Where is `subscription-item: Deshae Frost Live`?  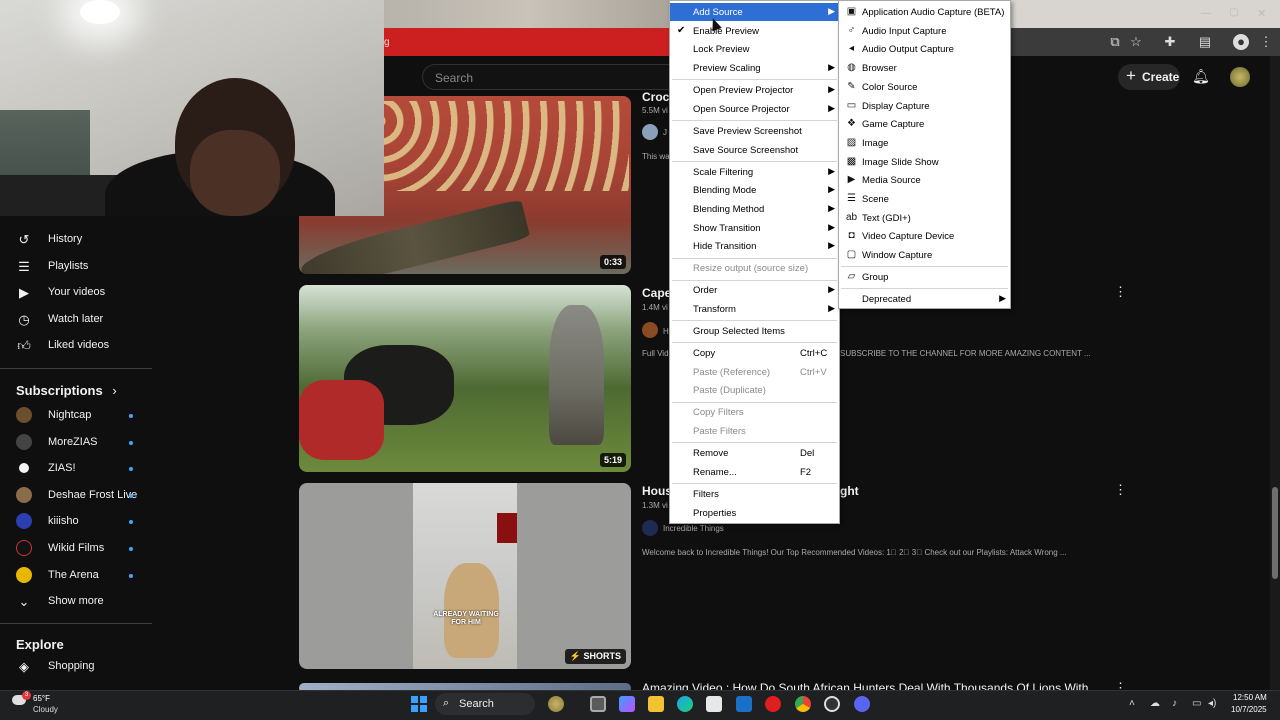 subscription-item: Deshae Frost Live is located at coordinates (75, 496).